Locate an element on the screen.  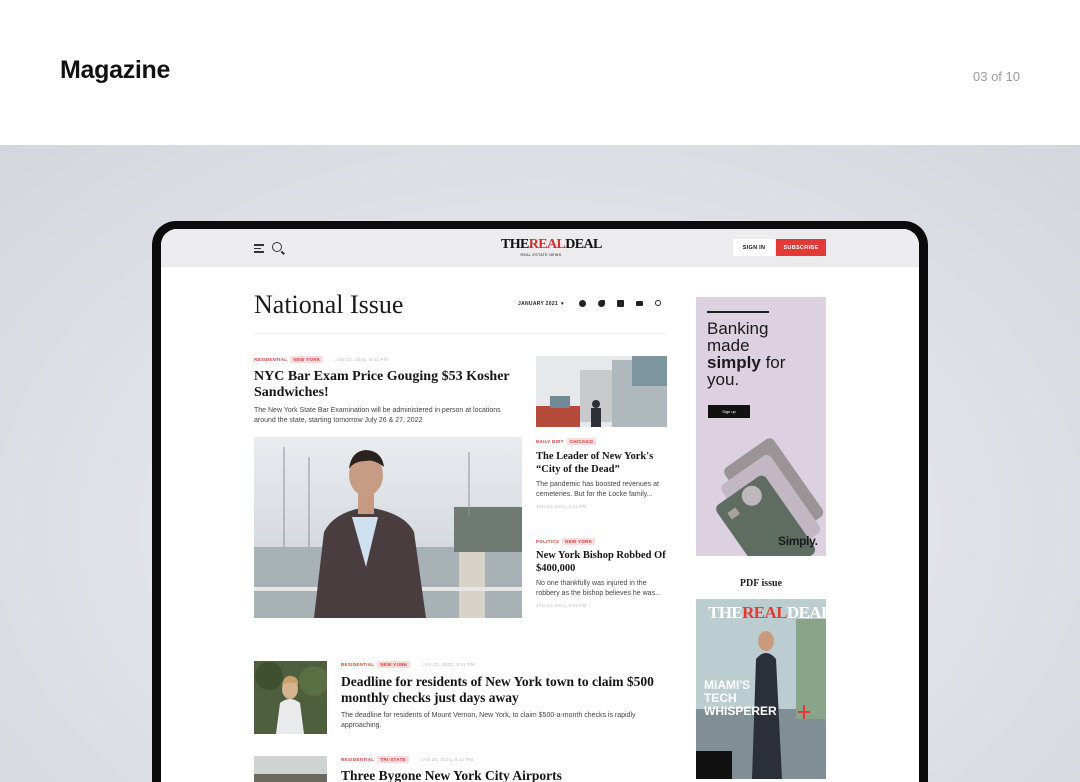
article-tags: DAILY DIRT CHICAGO is located at coordinates (572, 441).